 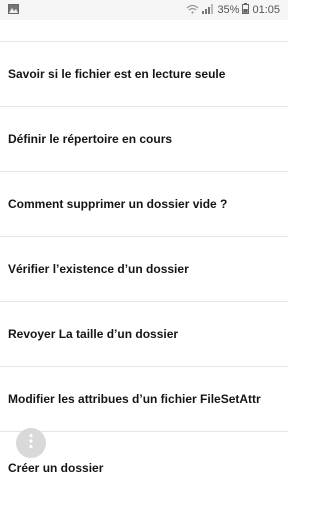 What do you see at coordinates (90, 139) in the screenshot?
I see `list-item-label: Définir le répertoire en cours` at bounding box center [90, 139].